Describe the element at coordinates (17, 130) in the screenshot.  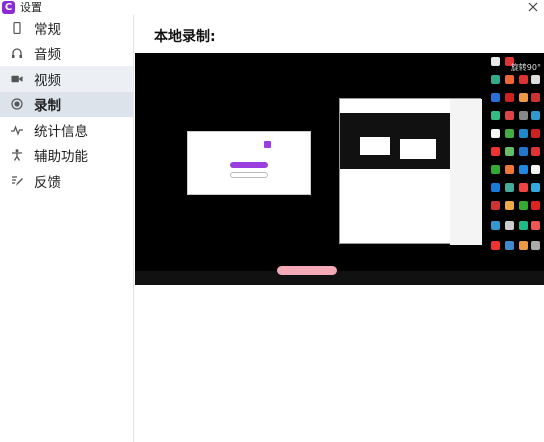
I see `pulse-icon` at that location.